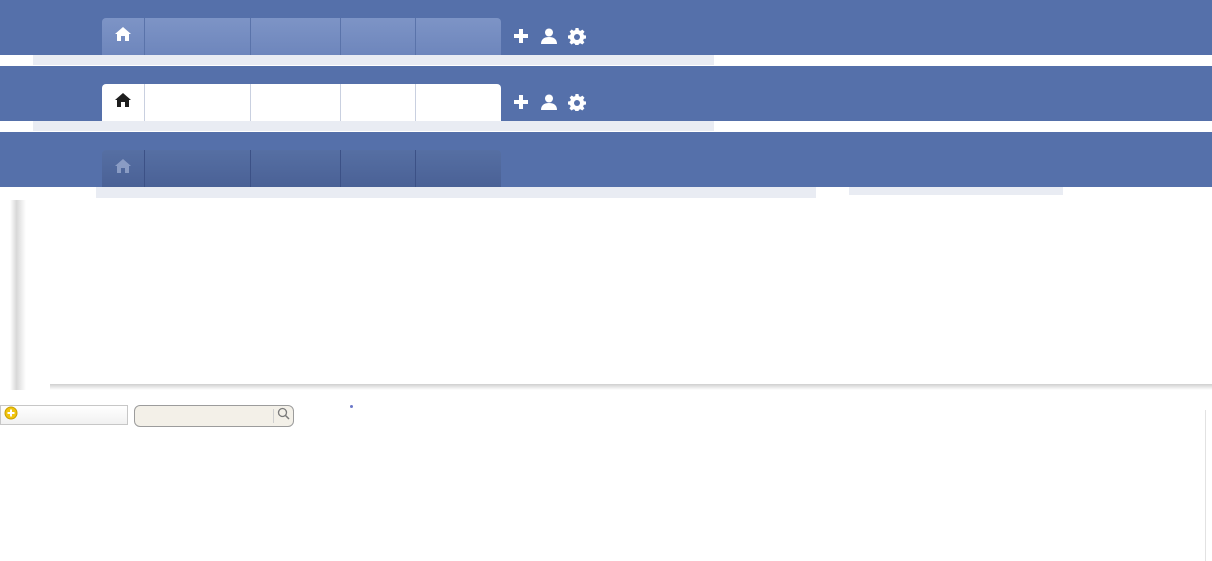  Describe the element at coordinates (373, 60) in the screenshot. I see `navbar-1-underlay` at that location.